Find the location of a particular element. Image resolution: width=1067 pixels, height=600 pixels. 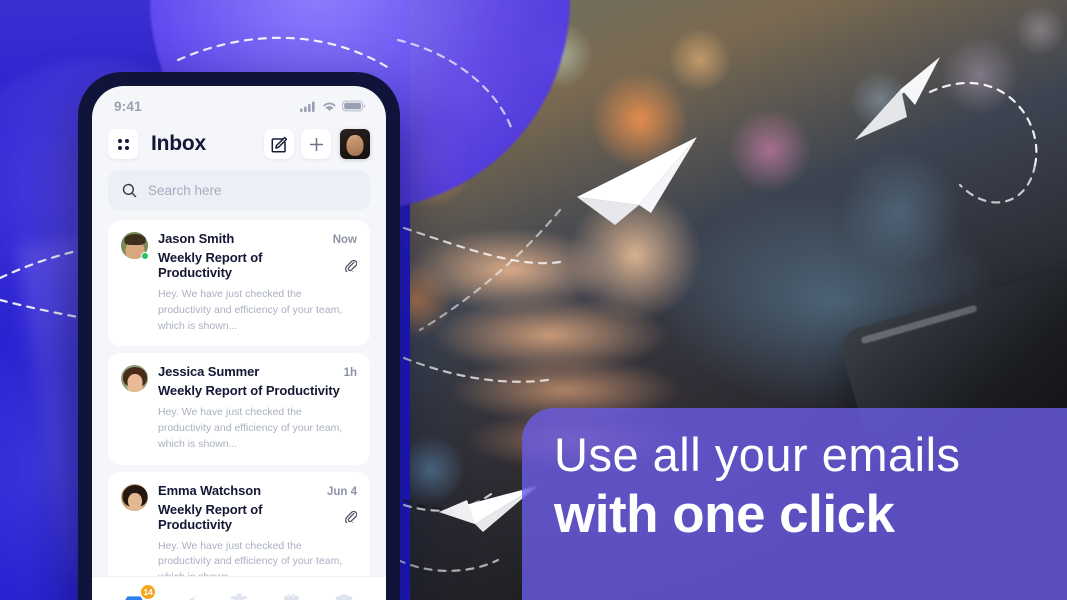

nav-archive is located at coordinates (291, 595).